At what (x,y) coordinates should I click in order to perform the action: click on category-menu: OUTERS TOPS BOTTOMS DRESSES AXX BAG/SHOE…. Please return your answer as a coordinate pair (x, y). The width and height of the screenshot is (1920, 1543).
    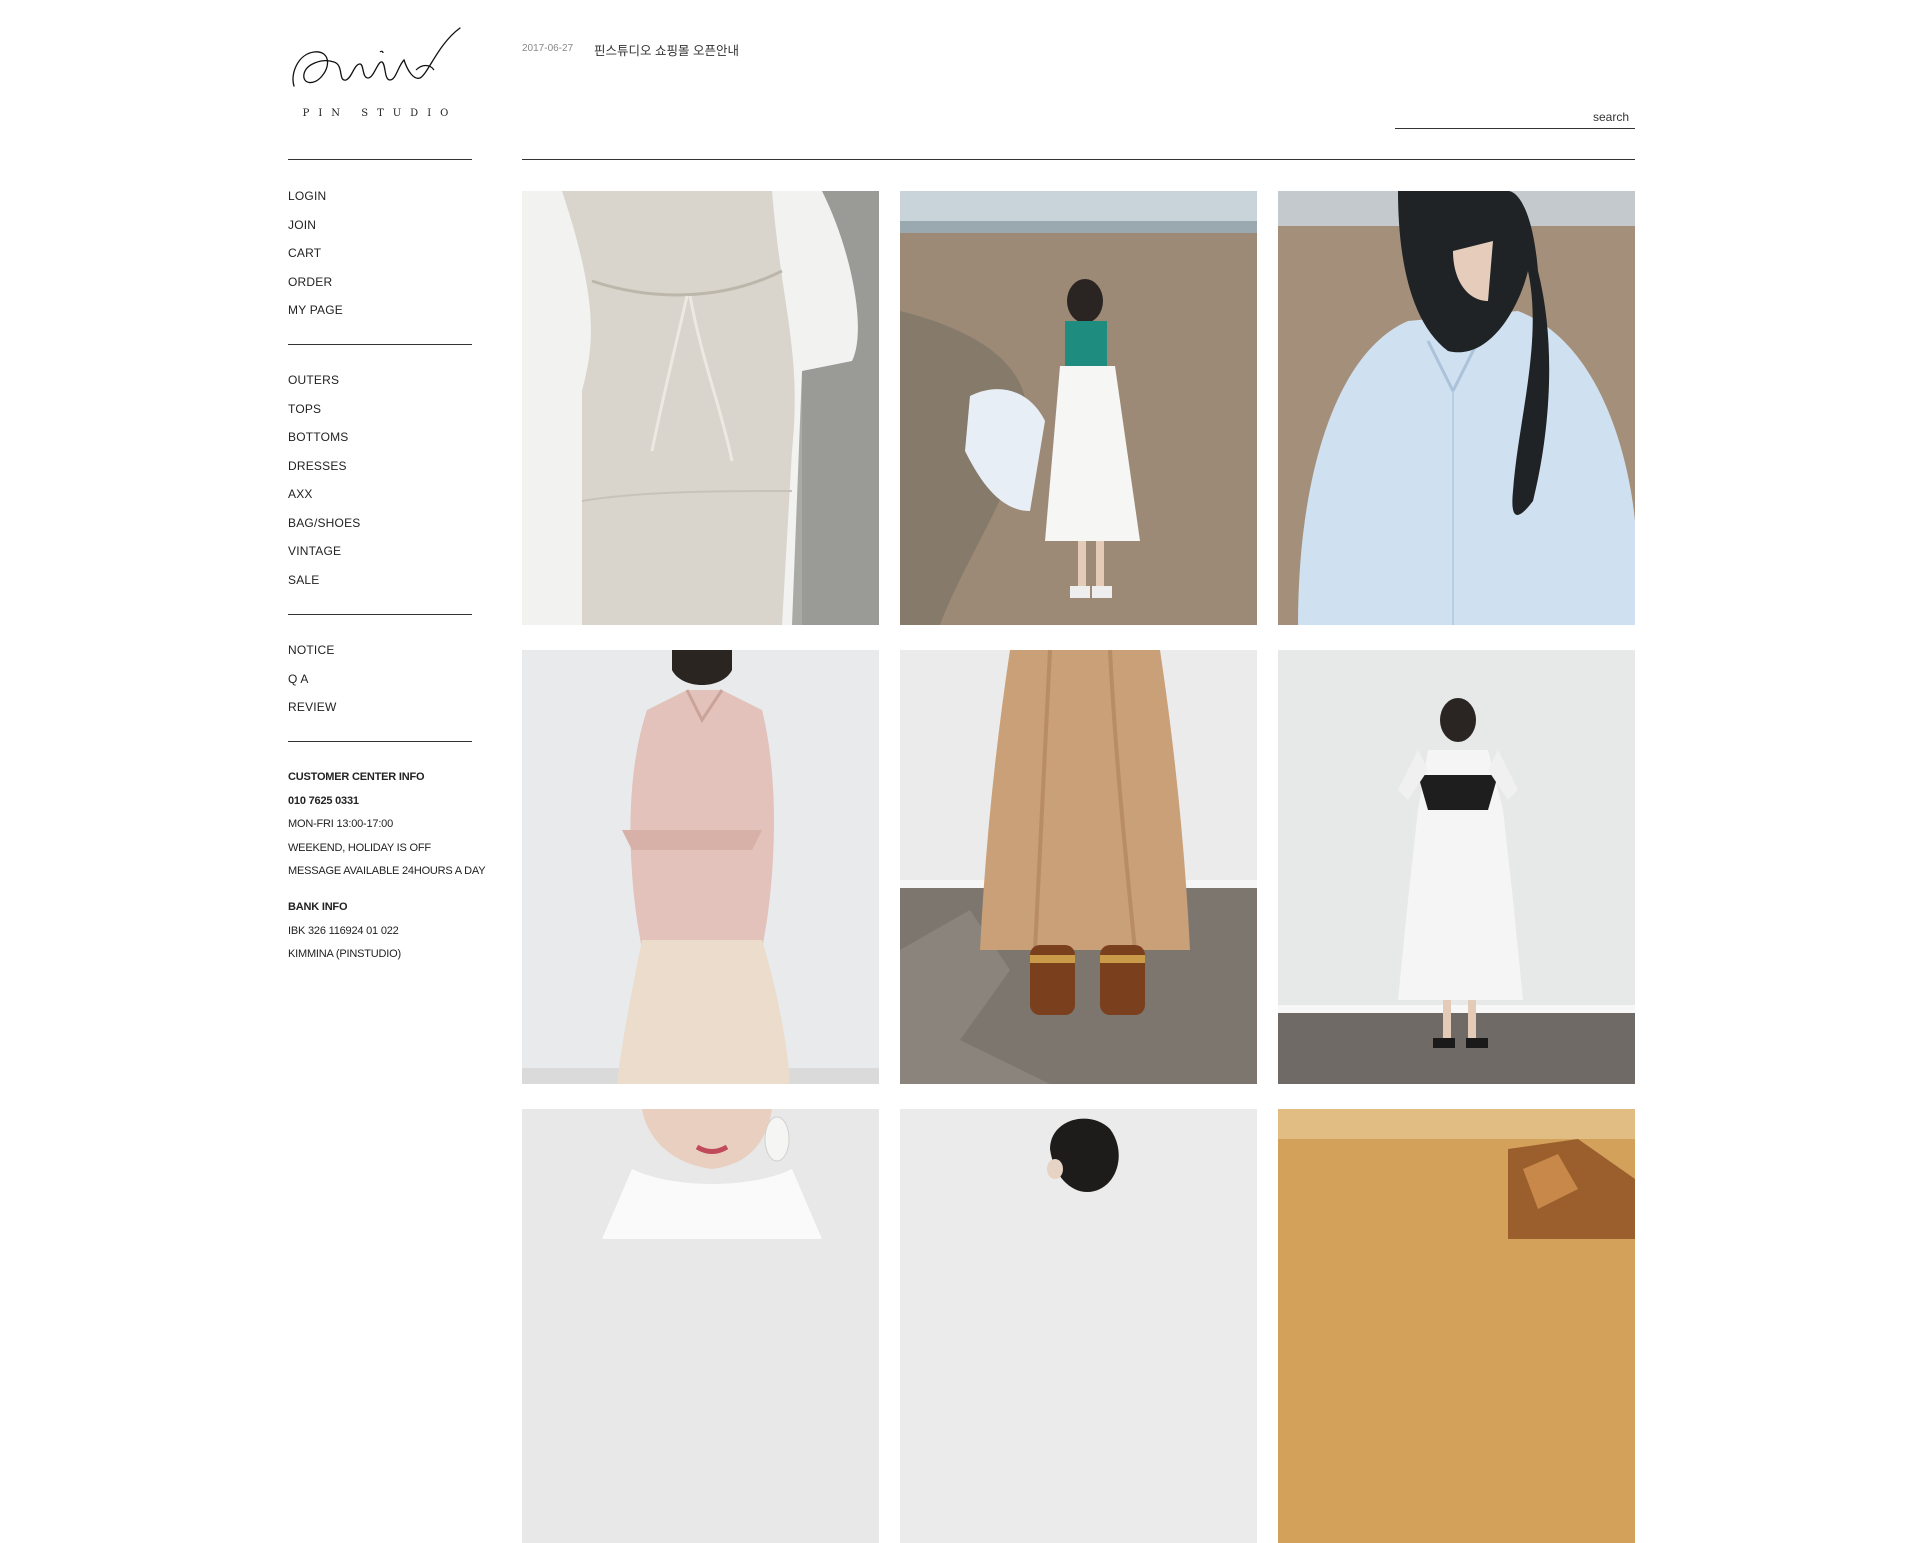
    Looking at the image, I should click on (324, 487).